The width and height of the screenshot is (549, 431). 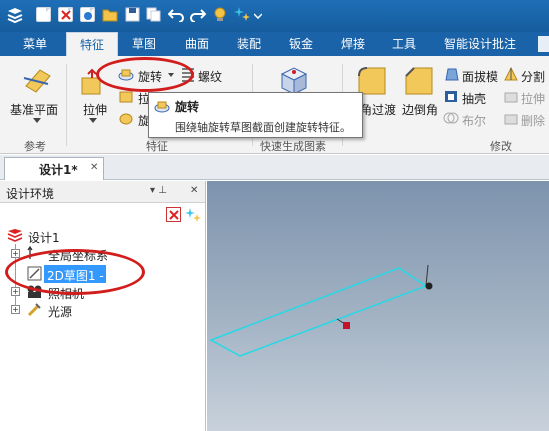 What do you see at coordinates (249, 44) in the screenshot?
I see `tab-assembly: 装配` at bounding box center [249, 44].